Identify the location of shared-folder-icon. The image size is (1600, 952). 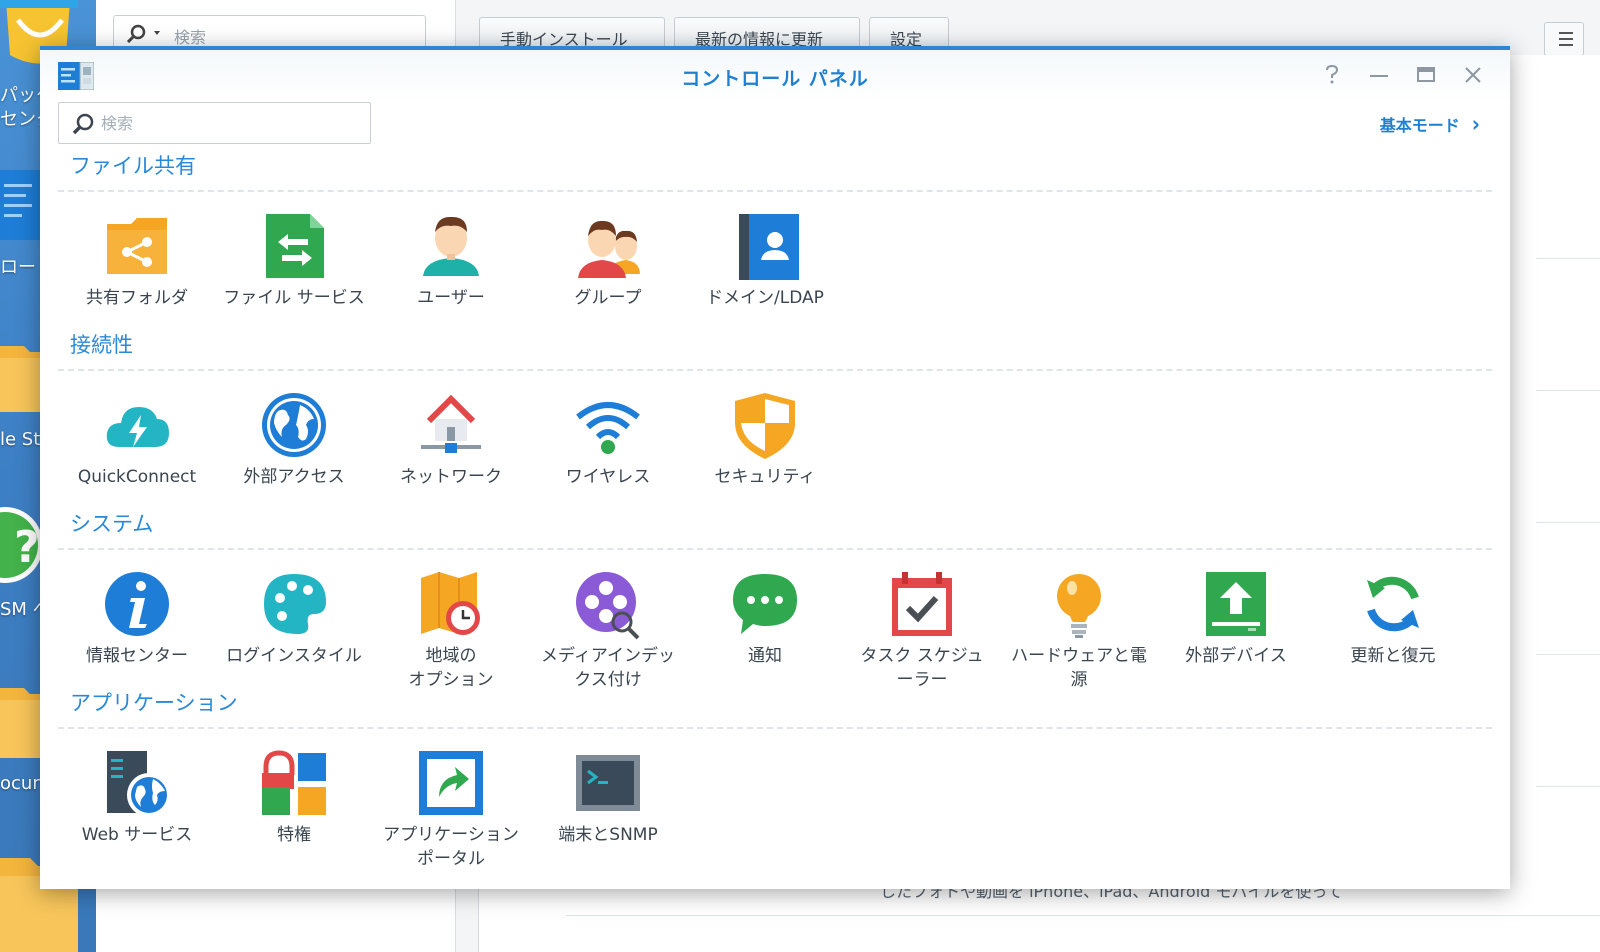
(137, 246).